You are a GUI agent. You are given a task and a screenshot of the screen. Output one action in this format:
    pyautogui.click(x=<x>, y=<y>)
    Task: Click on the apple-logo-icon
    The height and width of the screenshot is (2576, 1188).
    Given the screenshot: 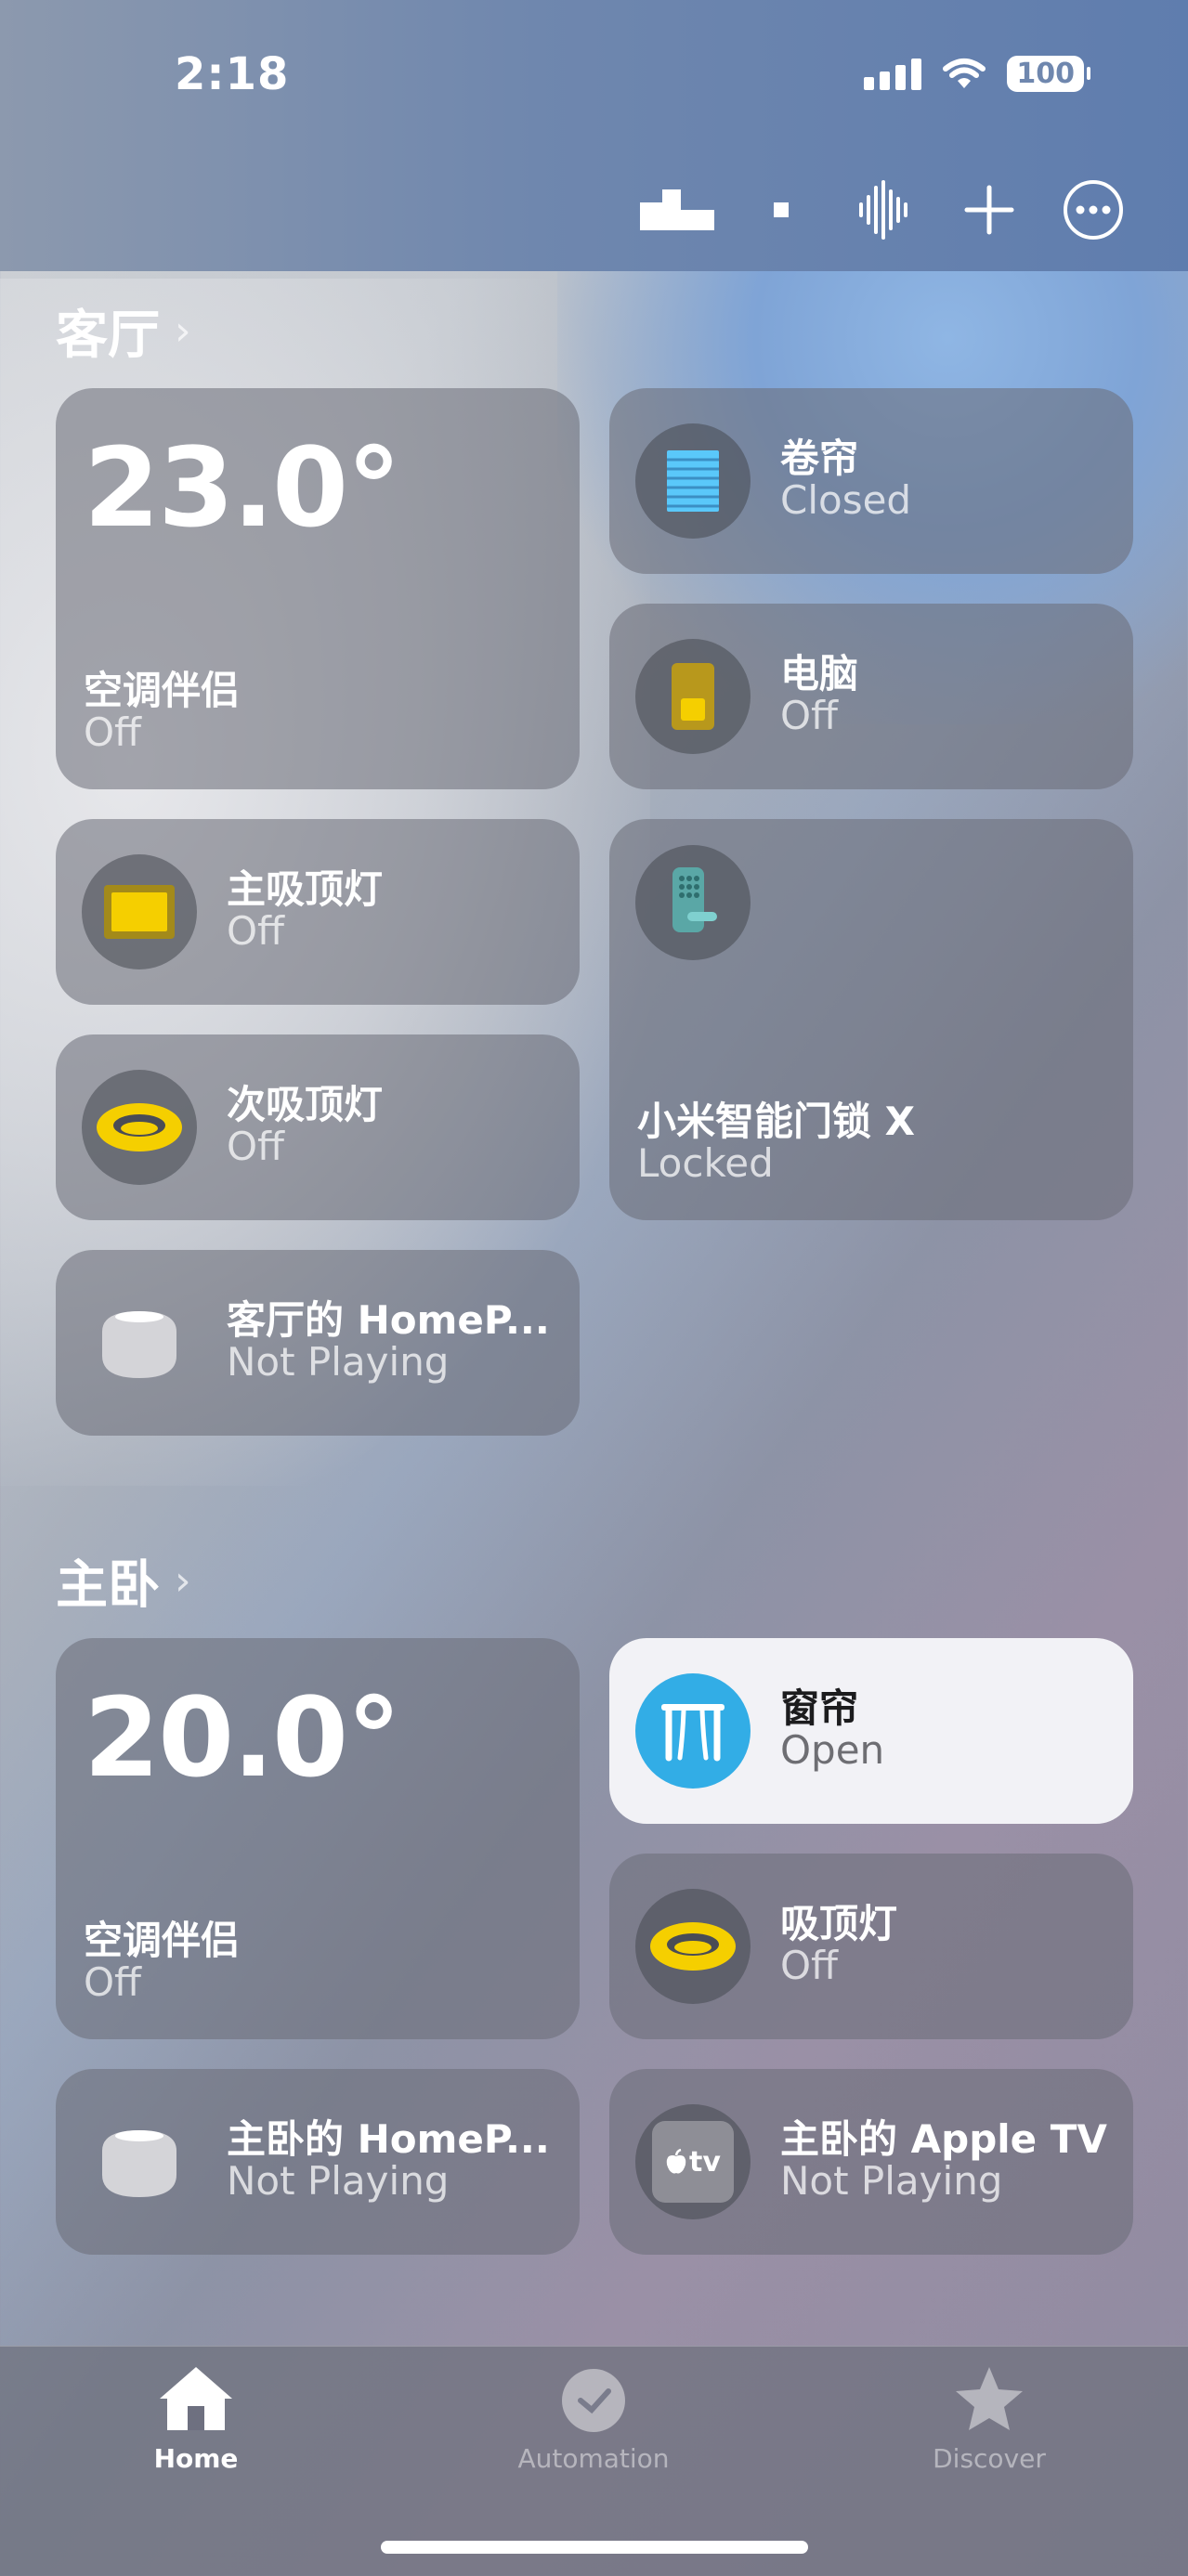 What is the action you would take?
    pyautogui.click(x=676, y=2161)
    